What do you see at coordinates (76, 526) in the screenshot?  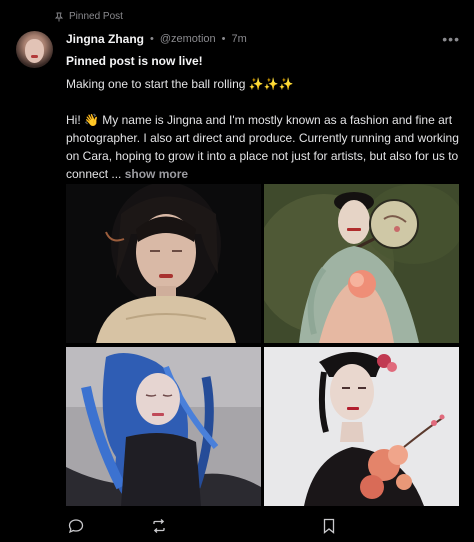 I see `comment-icon` at bounding box center [76, 526].